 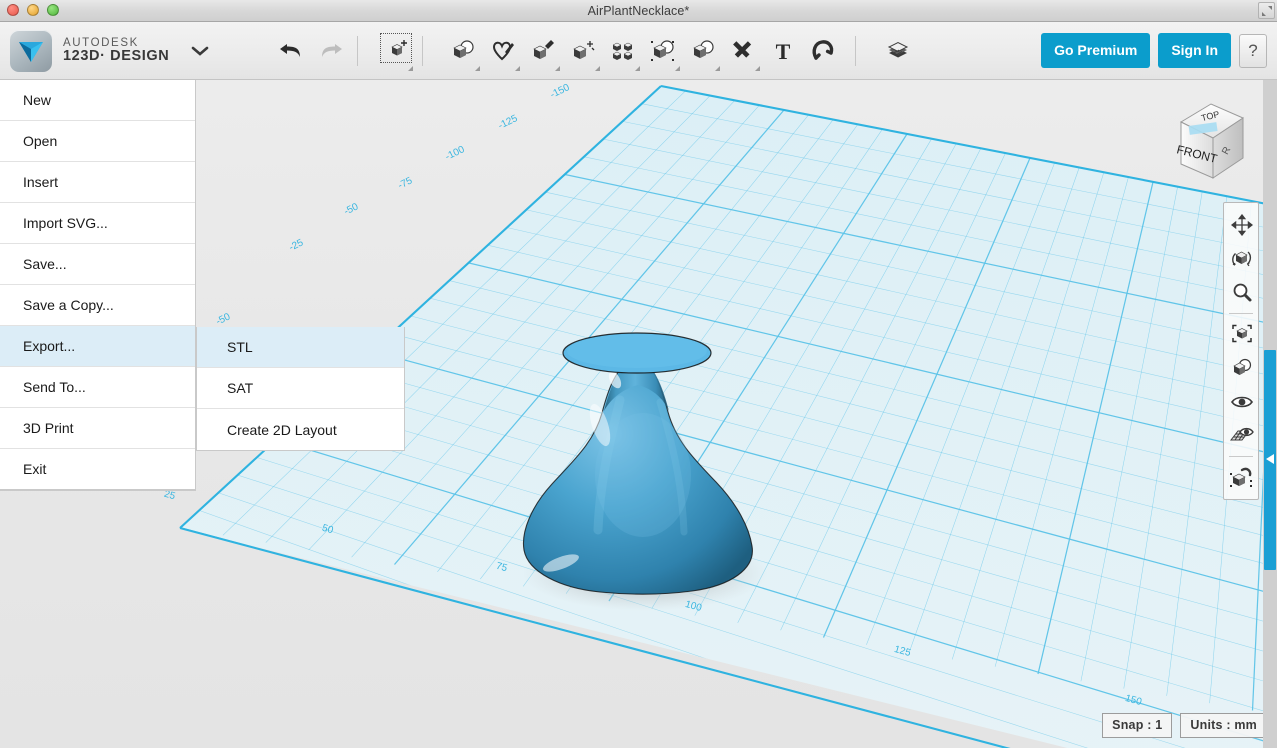 I want to click on text-tool-icon: T, so click(x=783, y=51).